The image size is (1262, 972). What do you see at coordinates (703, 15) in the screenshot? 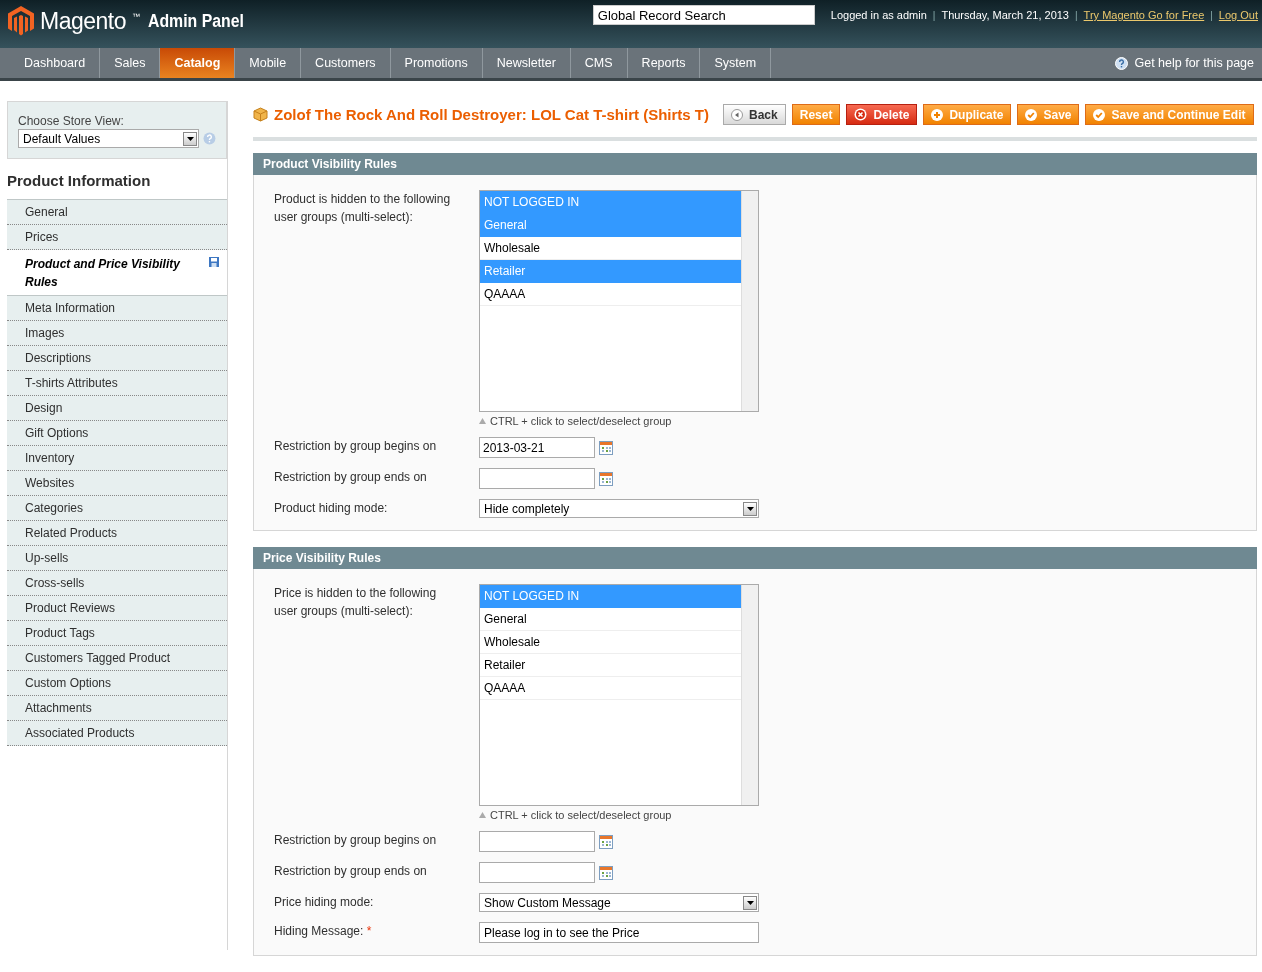
I see `global-search-field: Global Record Search` at bounding box center [703, 15].